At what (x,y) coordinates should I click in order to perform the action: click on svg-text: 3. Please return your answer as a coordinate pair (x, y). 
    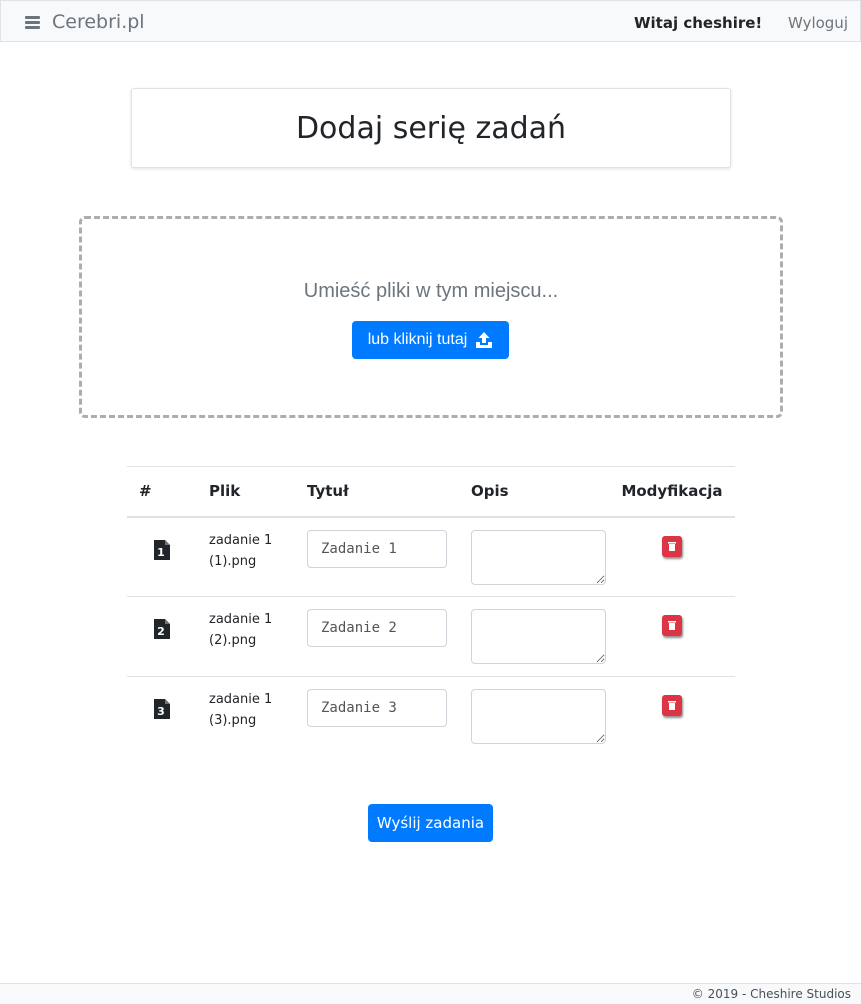
    Looking at the image, I should click on (161, 711).